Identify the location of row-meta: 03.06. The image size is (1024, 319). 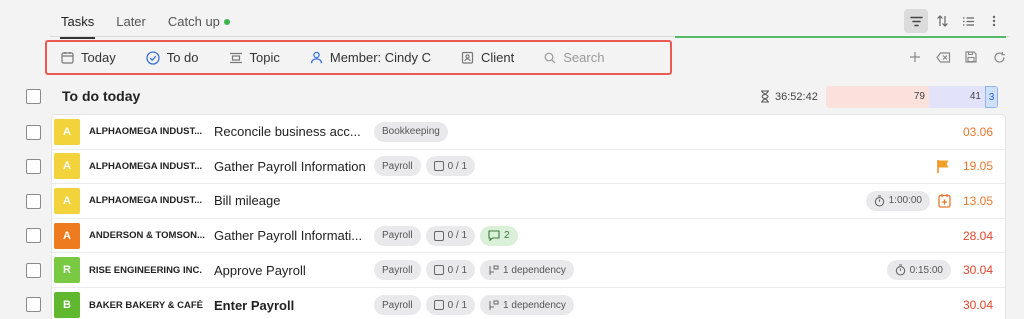
(976, 132).